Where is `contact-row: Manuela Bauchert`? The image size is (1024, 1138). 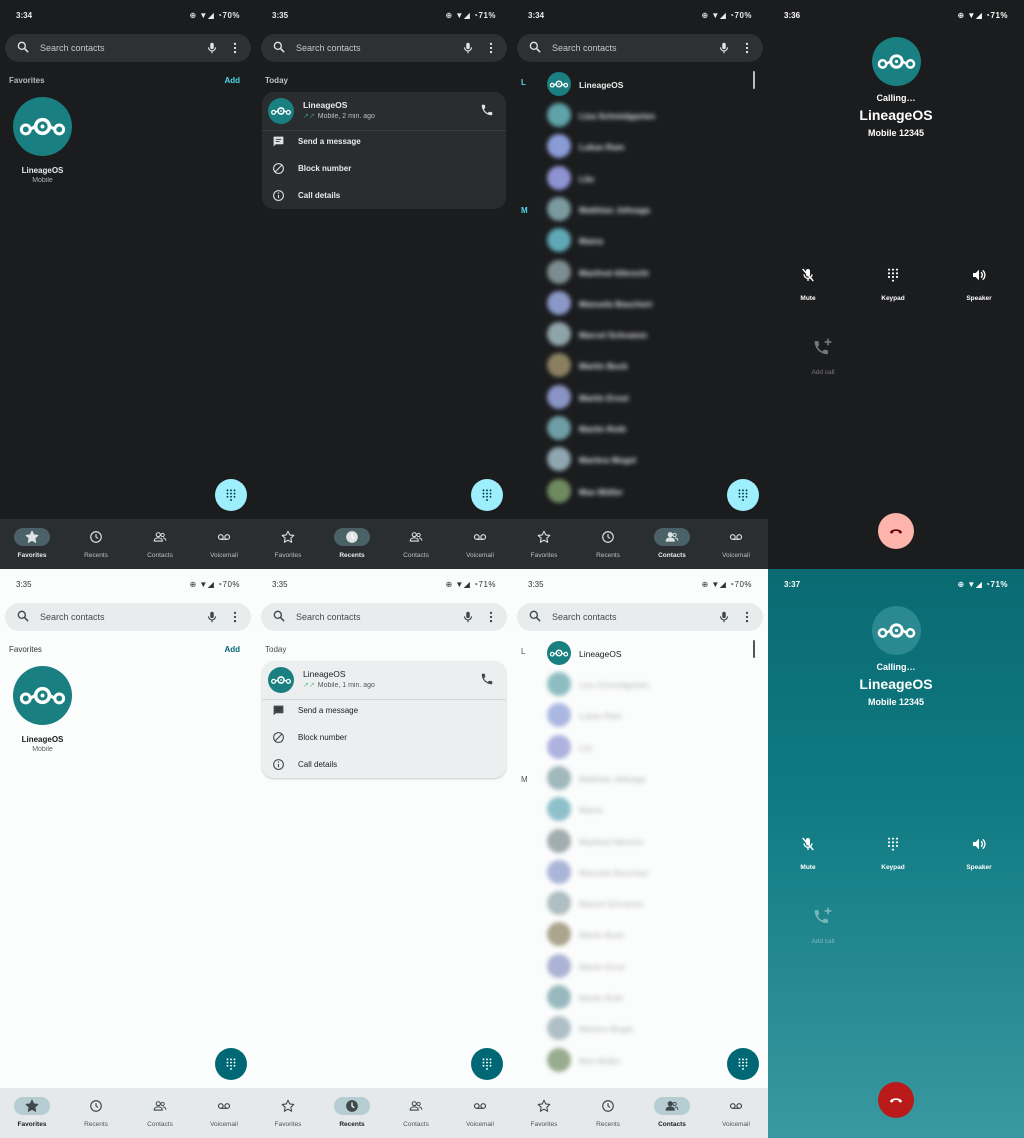
contact-row: Manuela Bauchert is located at coordinates (647, 872).